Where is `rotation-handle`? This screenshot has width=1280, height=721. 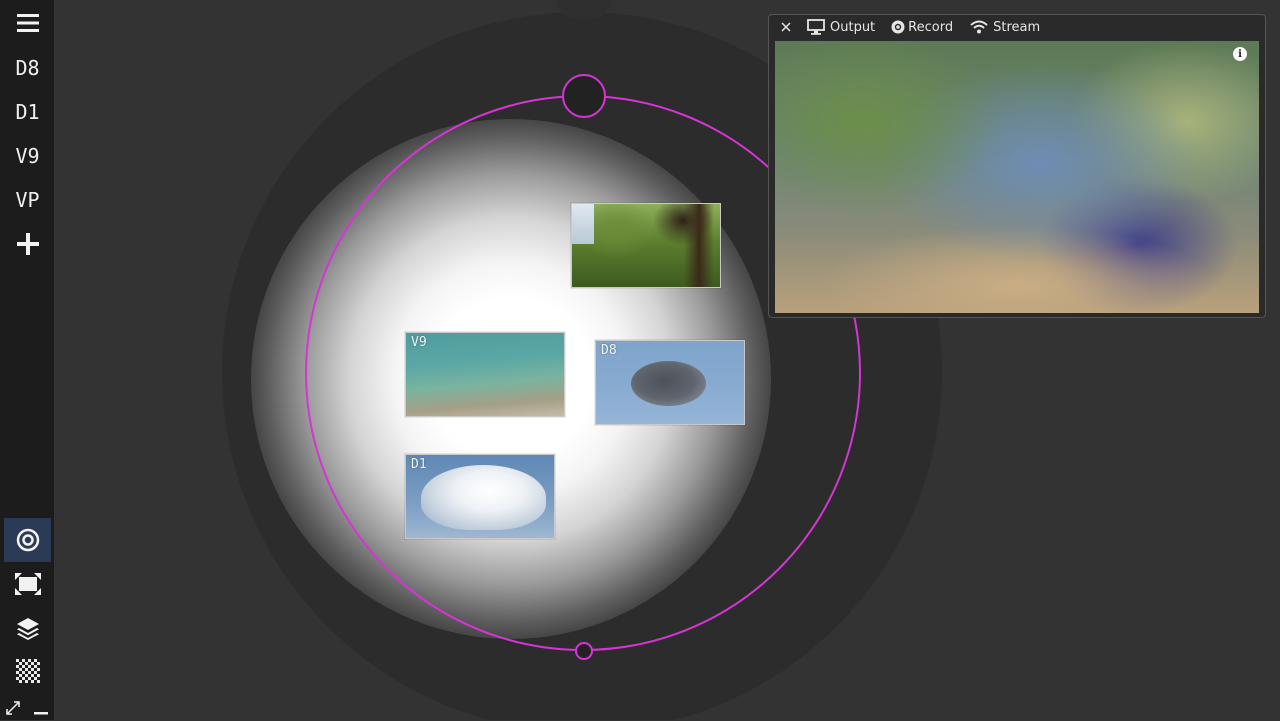 rotation-handle is located at coordinates (584, 651).